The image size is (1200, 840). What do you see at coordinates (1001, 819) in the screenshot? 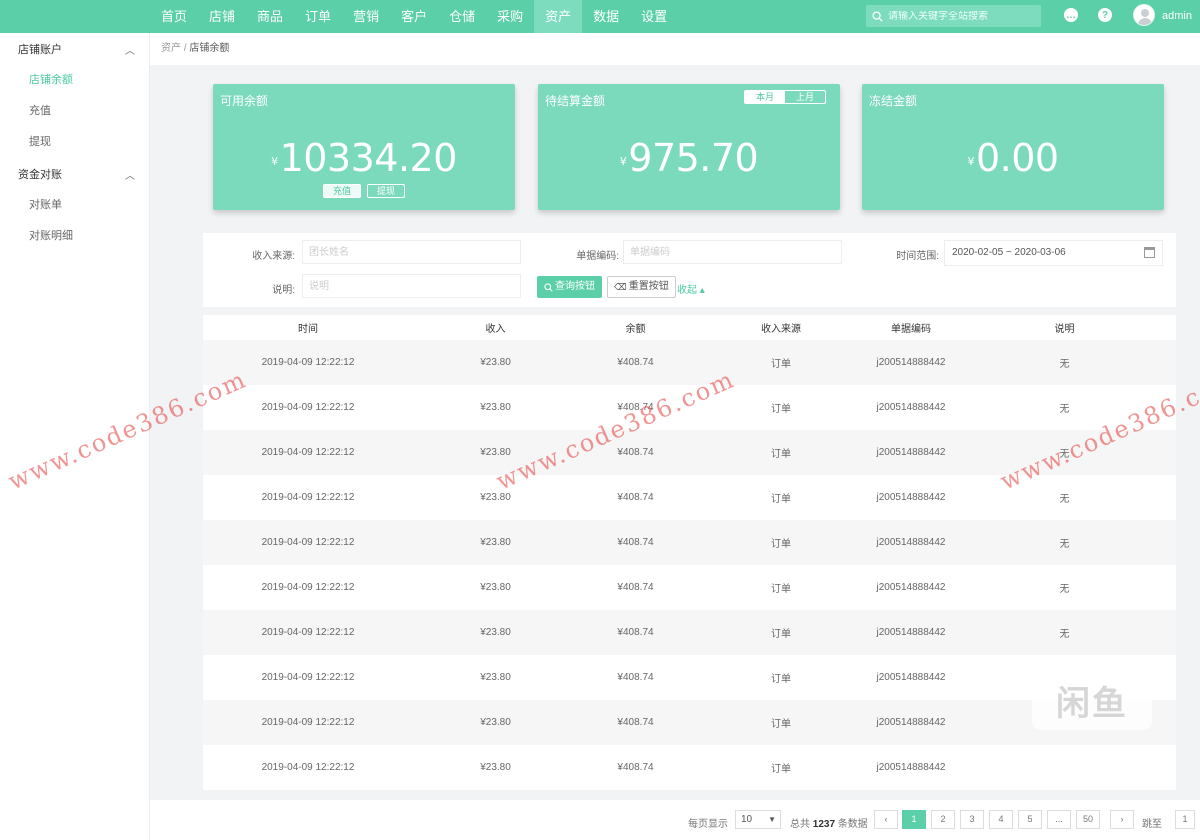
I see `page-button: 4` at bounding box center [1001, 819].